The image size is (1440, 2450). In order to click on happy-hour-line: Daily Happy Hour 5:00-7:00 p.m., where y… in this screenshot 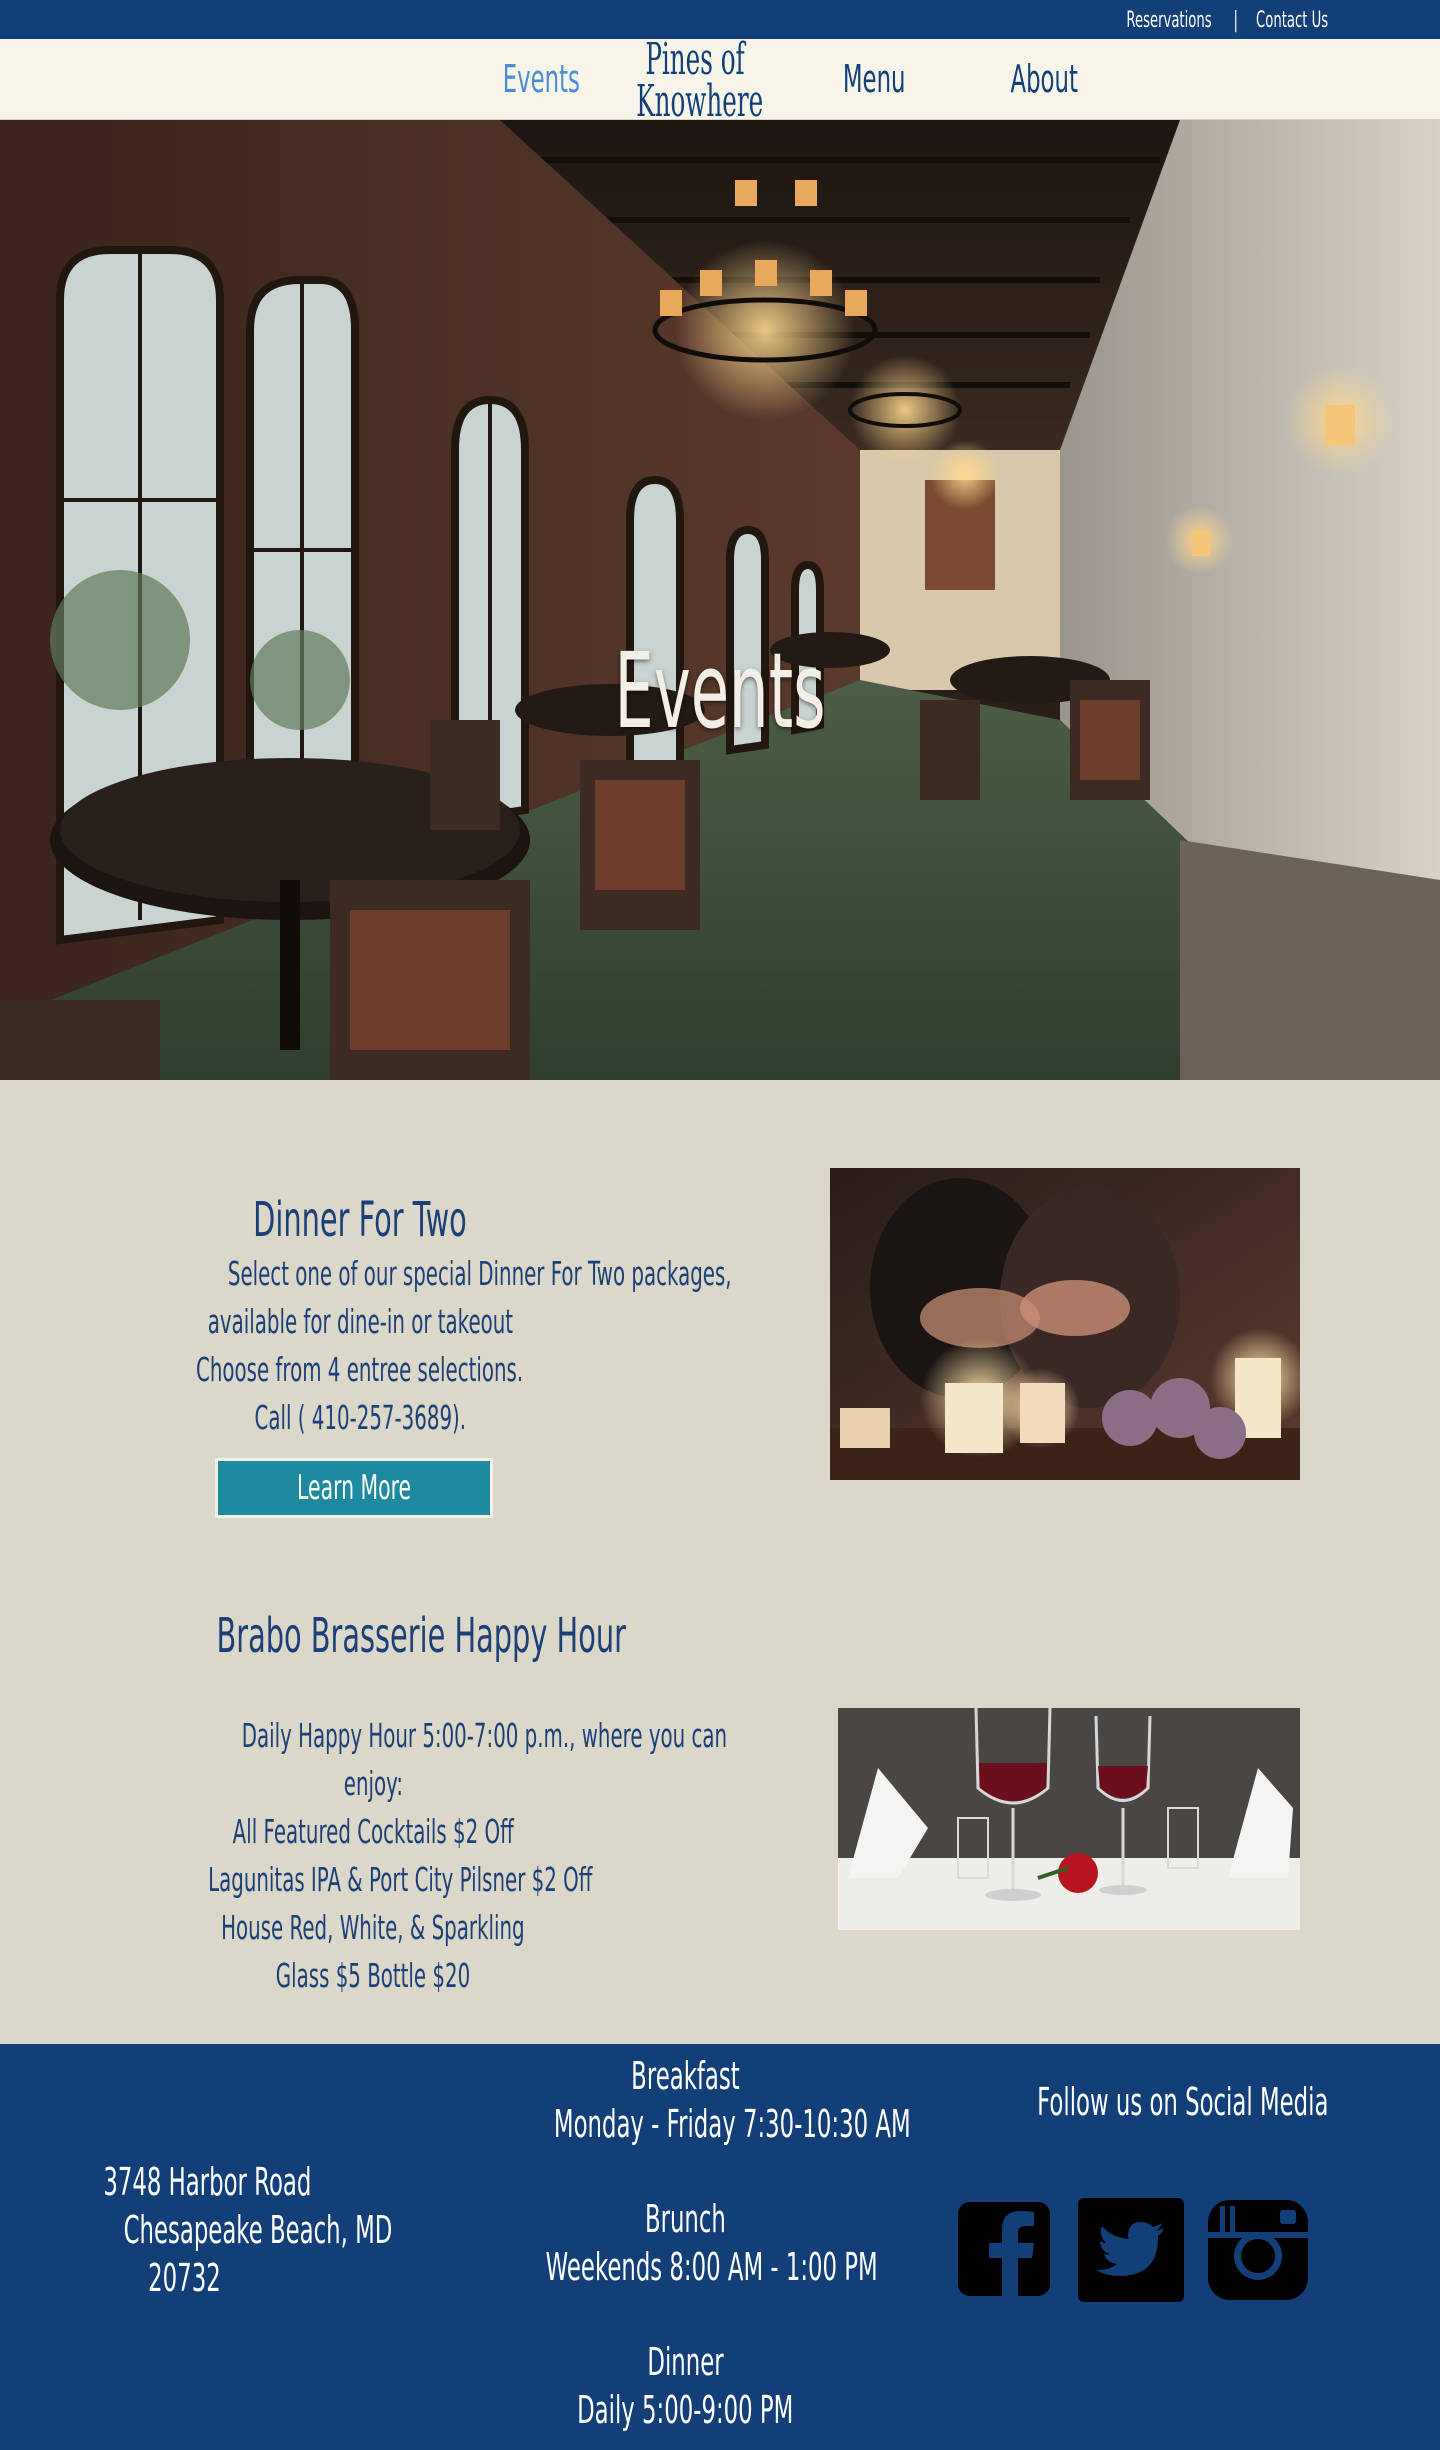, I will do `click(484, 1735)`.